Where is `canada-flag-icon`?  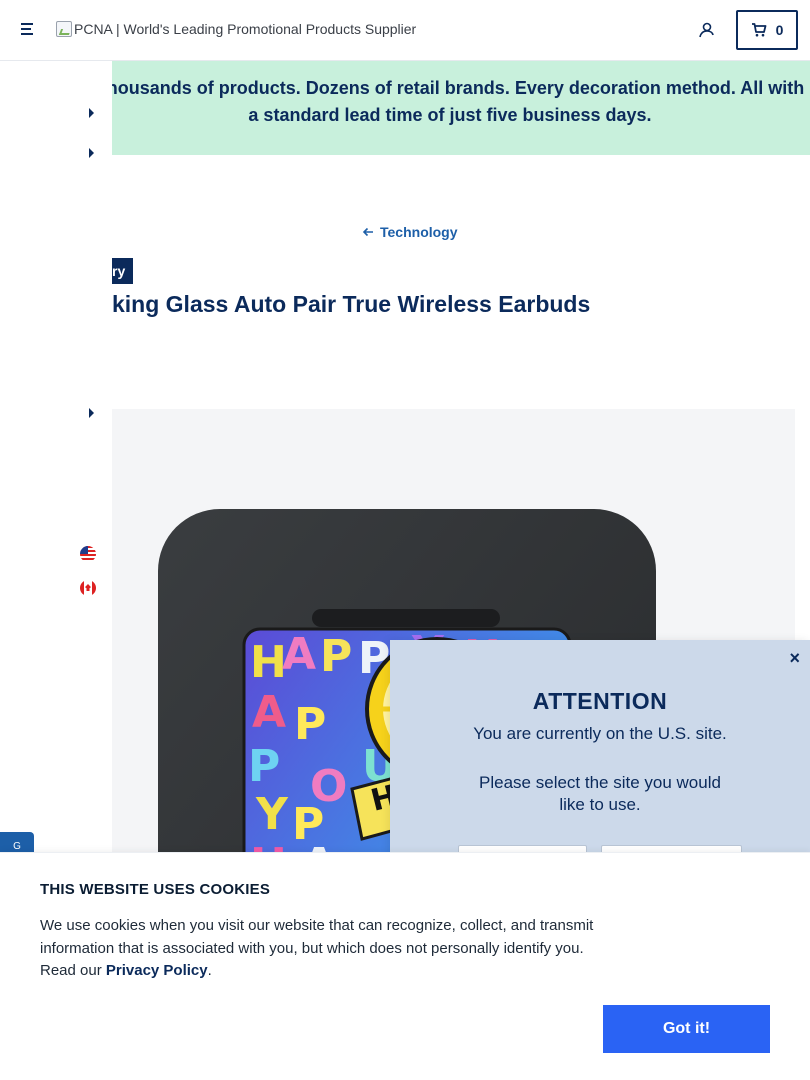 canada-flag-icon is located at coordinates (88, 588).